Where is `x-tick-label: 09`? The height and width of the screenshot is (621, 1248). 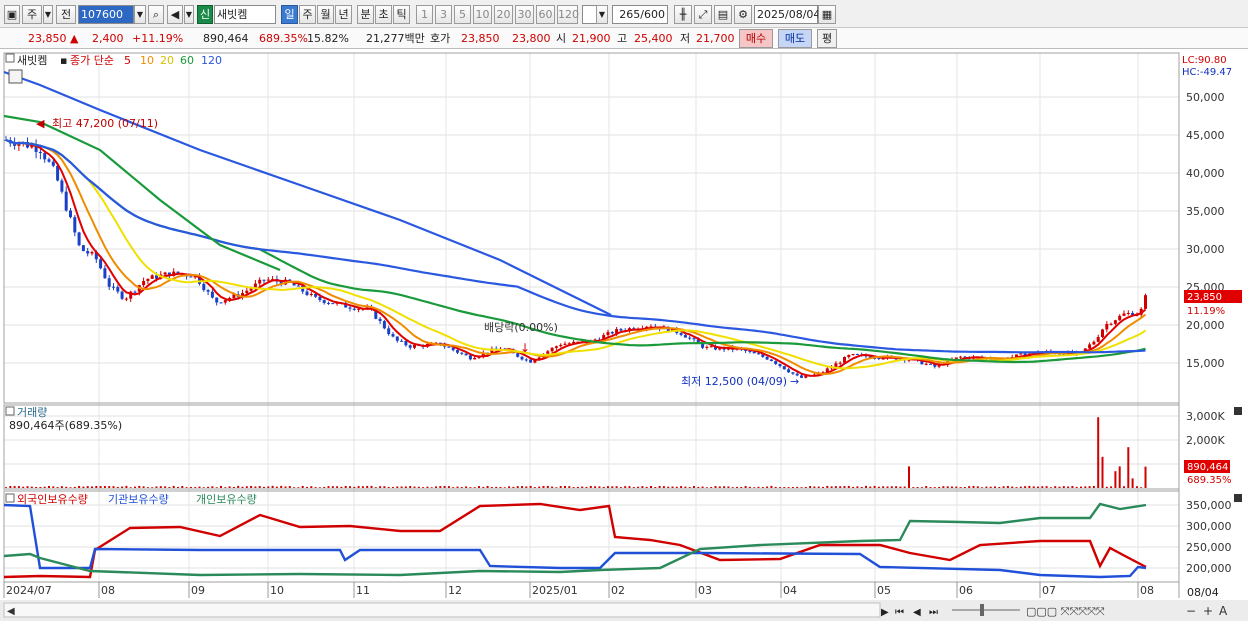
x-tick-label: 09 is located at coordinates (198, 590).